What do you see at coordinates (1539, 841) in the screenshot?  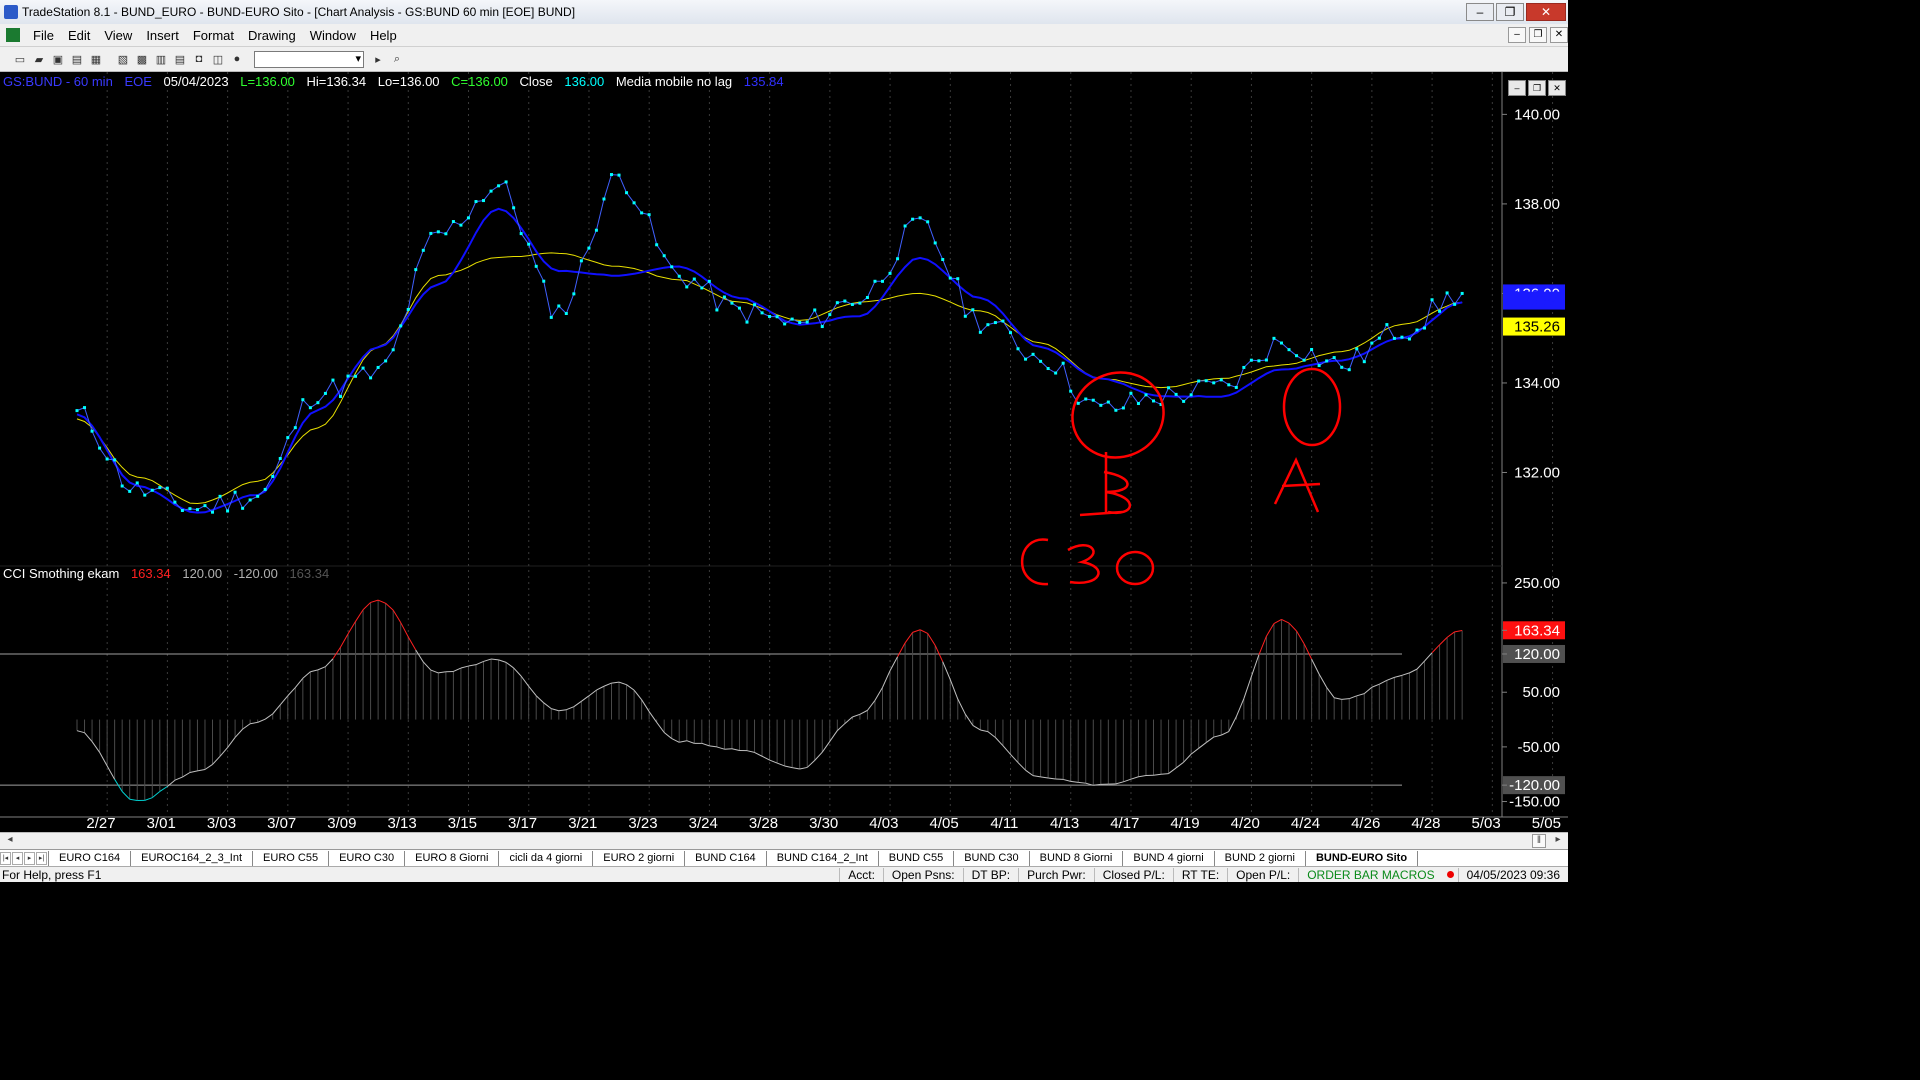 I see `scroll-thumb: ‖` at bounding box center [1539, 841].